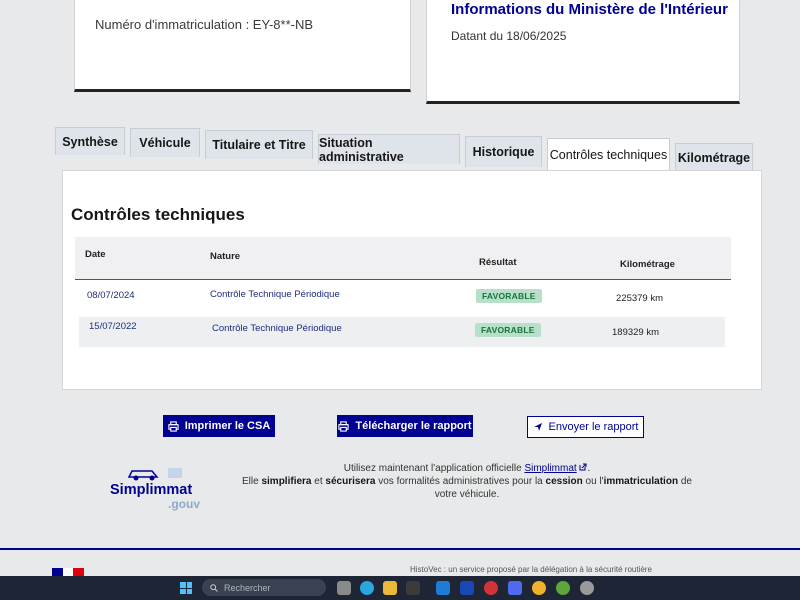 The height and width of the screenshot is (600, 800). What do you see at coordinates (467, 588) in the screenshot?
I see `app-l-icon` at bounding box center [467, 588].